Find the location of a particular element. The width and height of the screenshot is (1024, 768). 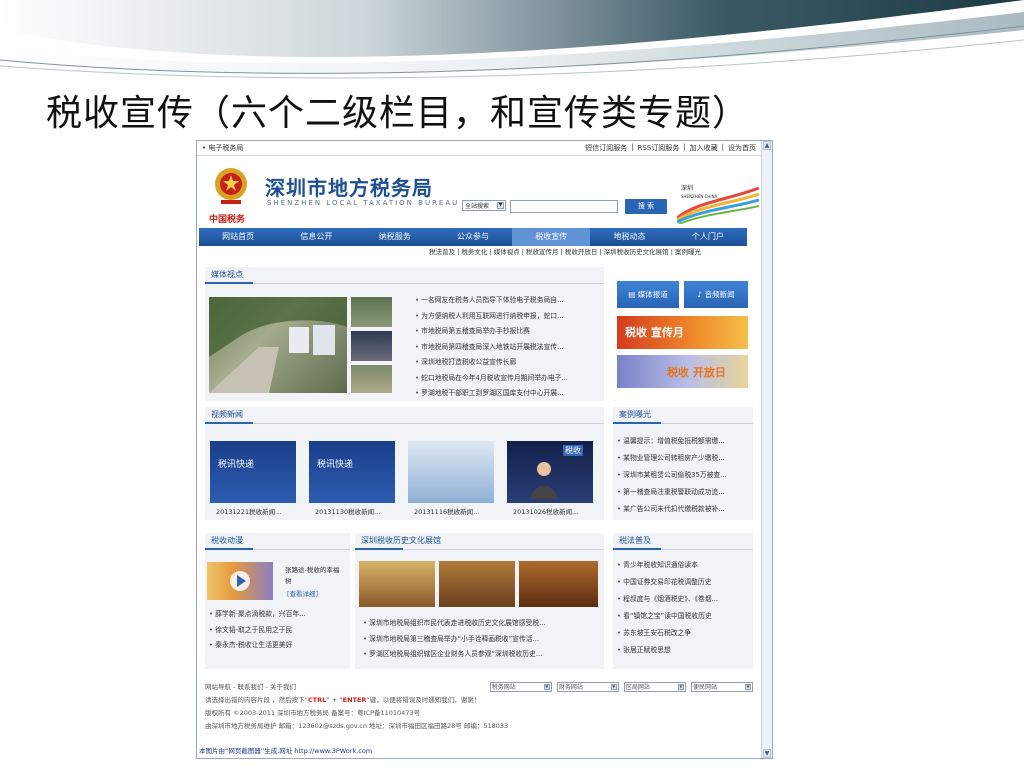

audio-news-button: ♪ 音频新闻 is located at coordinates (716, 294).